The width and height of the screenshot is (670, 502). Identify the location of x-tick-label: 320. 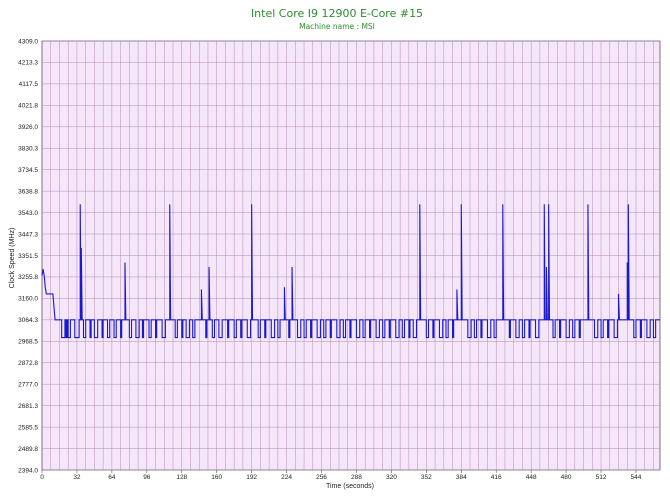
(391, 477).